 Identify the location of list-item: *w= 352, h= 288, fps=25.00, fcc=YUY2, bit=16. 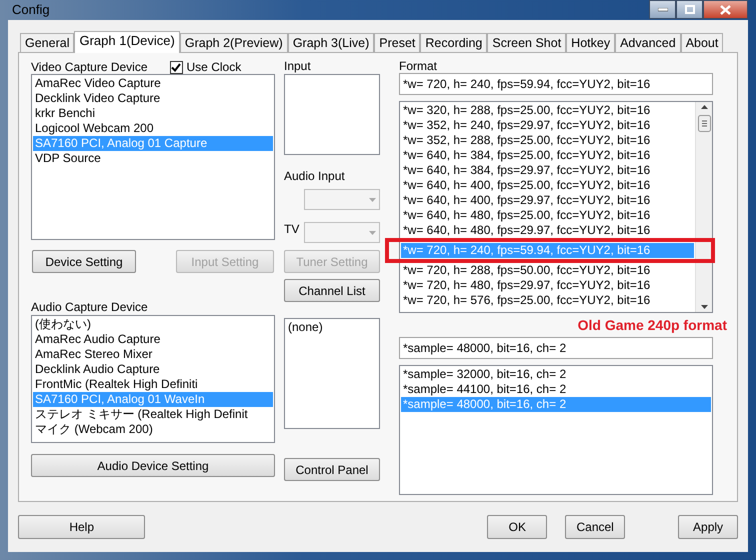
(547, 140).